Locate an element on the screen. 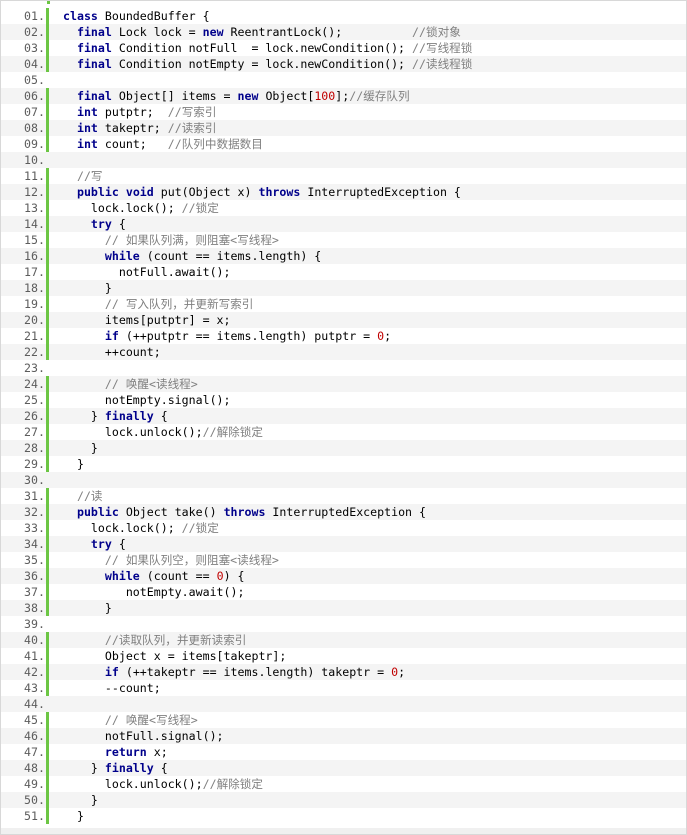 This screenshot has height=835, width=687. comment-token: //写索引 is located at coordinates (192, 112).